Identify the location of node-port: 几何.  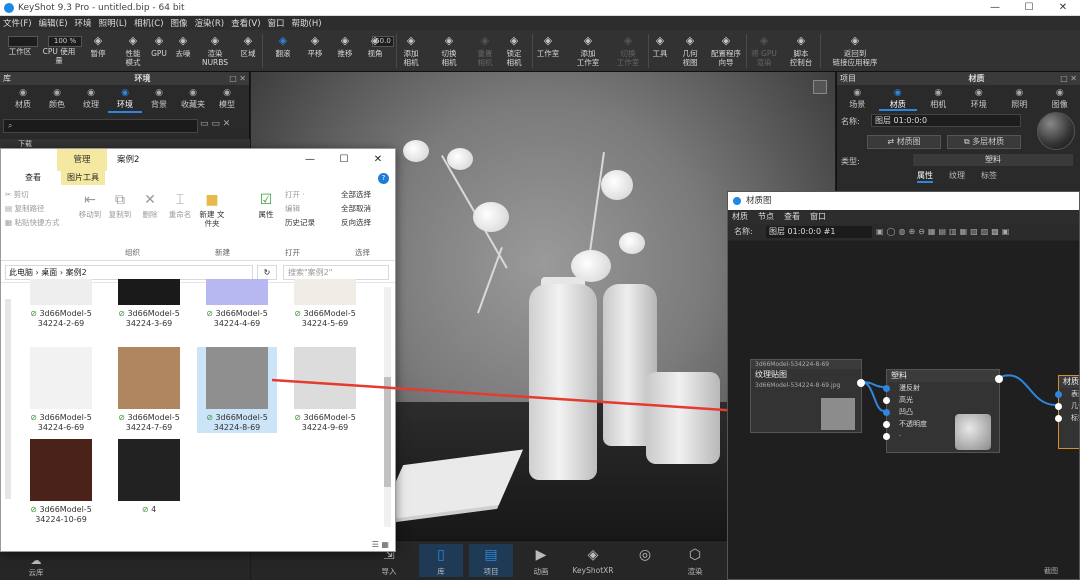
(1067, 406).